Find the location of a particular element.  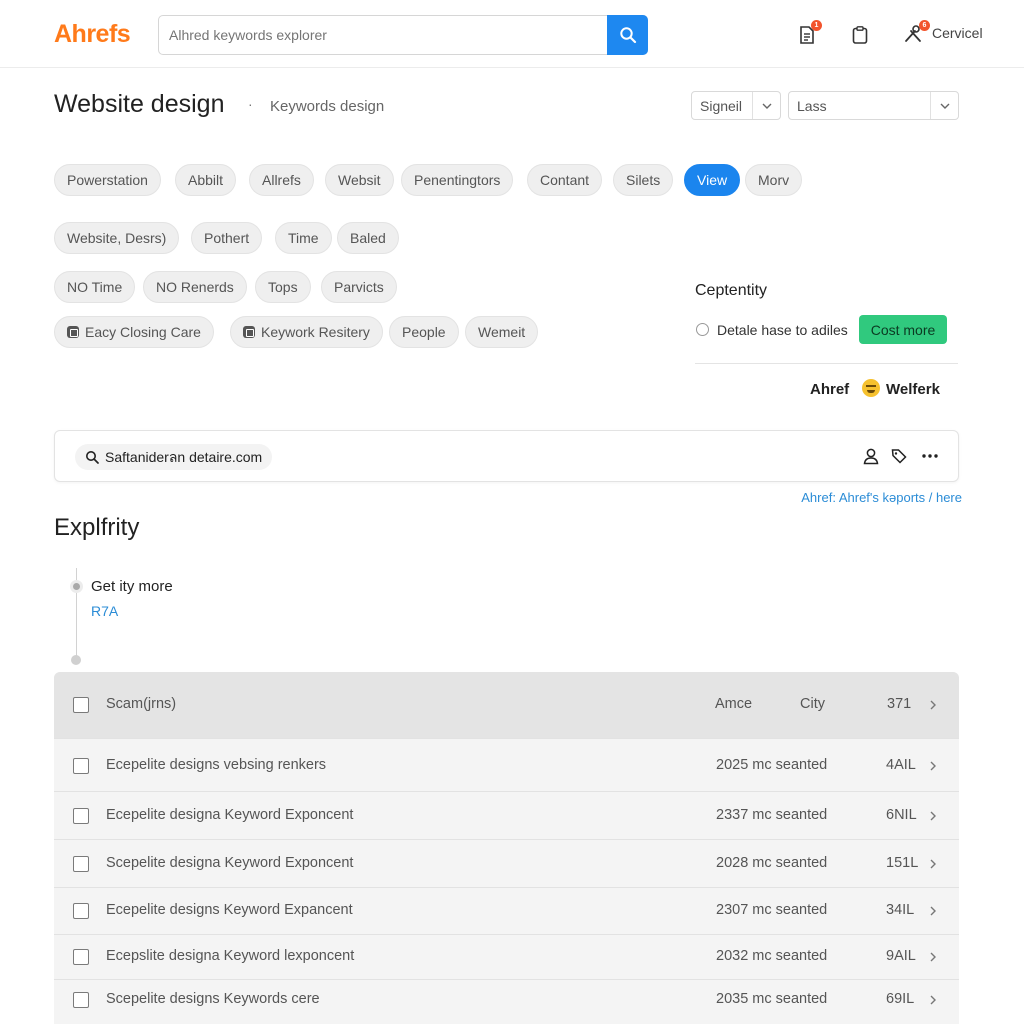

row-name: Ecepelite designa Keyword Exponcent is located at coordinates (230, 815).